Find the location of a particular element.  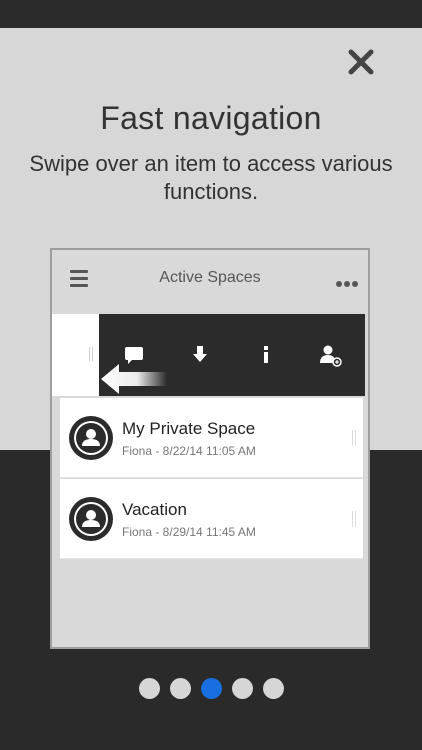

list-item: Vacation Fiona - 8/29/14 11:45 AM is located at coordinates (211, 519).